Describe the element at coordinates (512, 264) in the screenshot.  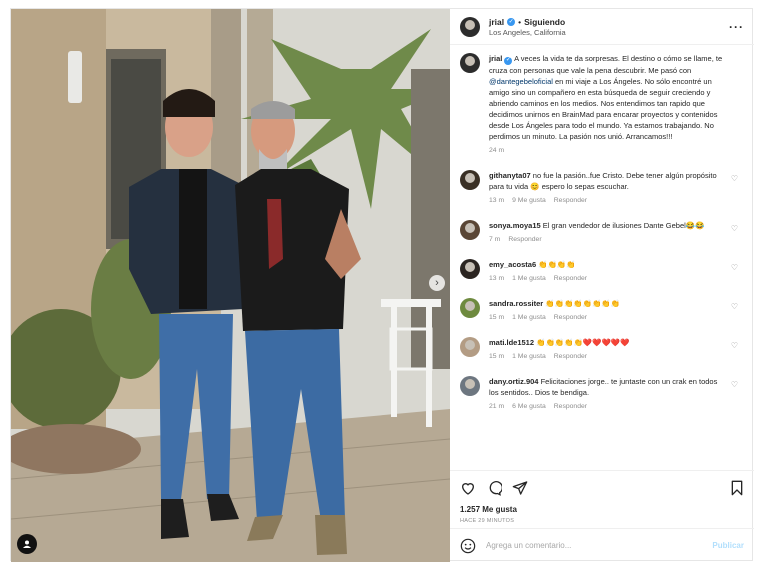
I see `comment-username: emy_acosta6` at that location.